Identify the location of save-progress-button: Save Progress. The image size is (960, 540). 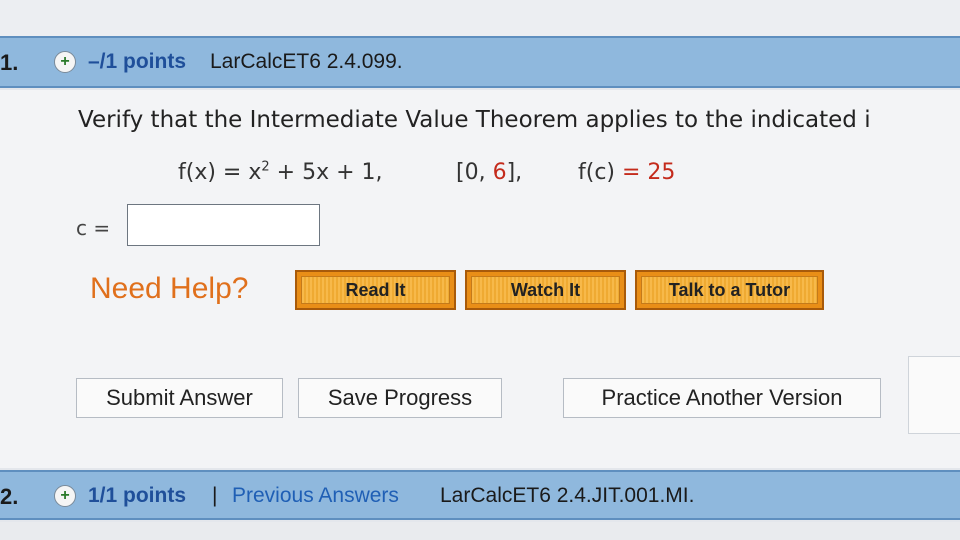
(400, 398).